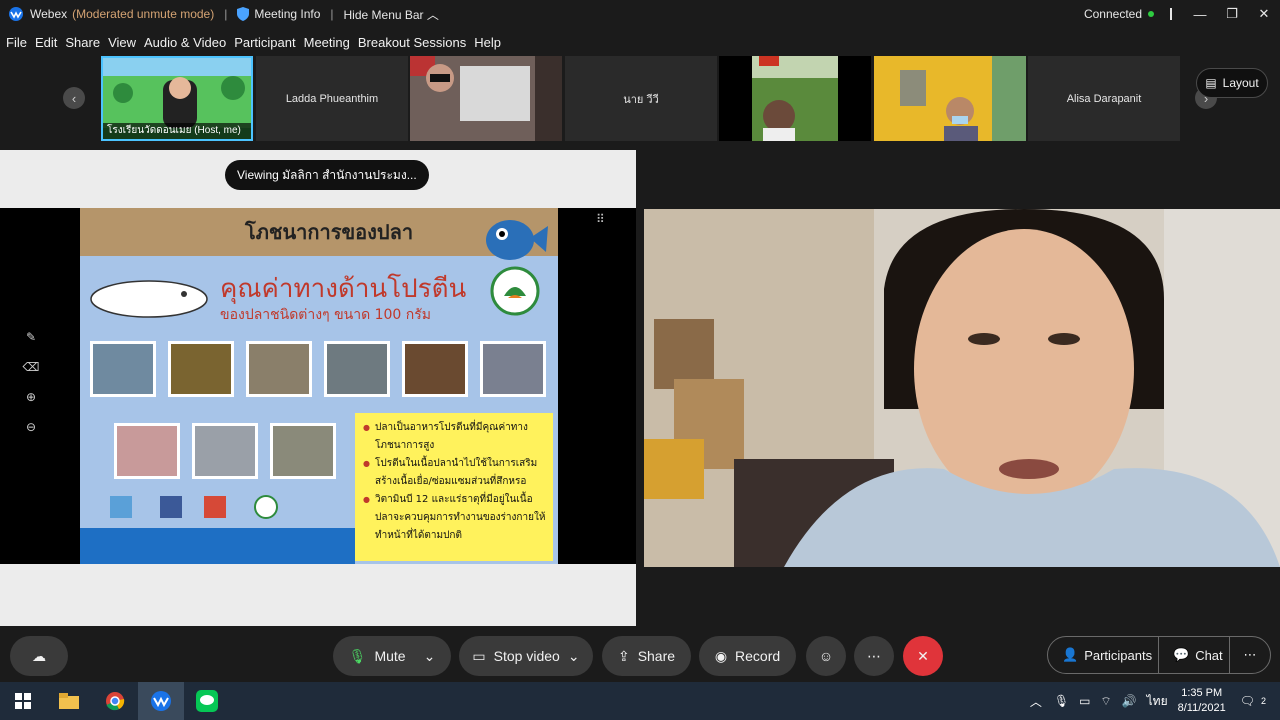 Image resolution: width=1280 pixels, height=720 pixels. I want to click on system-tray: ︿ 🎙 ▭ ⌔ 🔊 ไทย 1:35 PM 8/11/2021 🗨 2, so click(1155, 701).